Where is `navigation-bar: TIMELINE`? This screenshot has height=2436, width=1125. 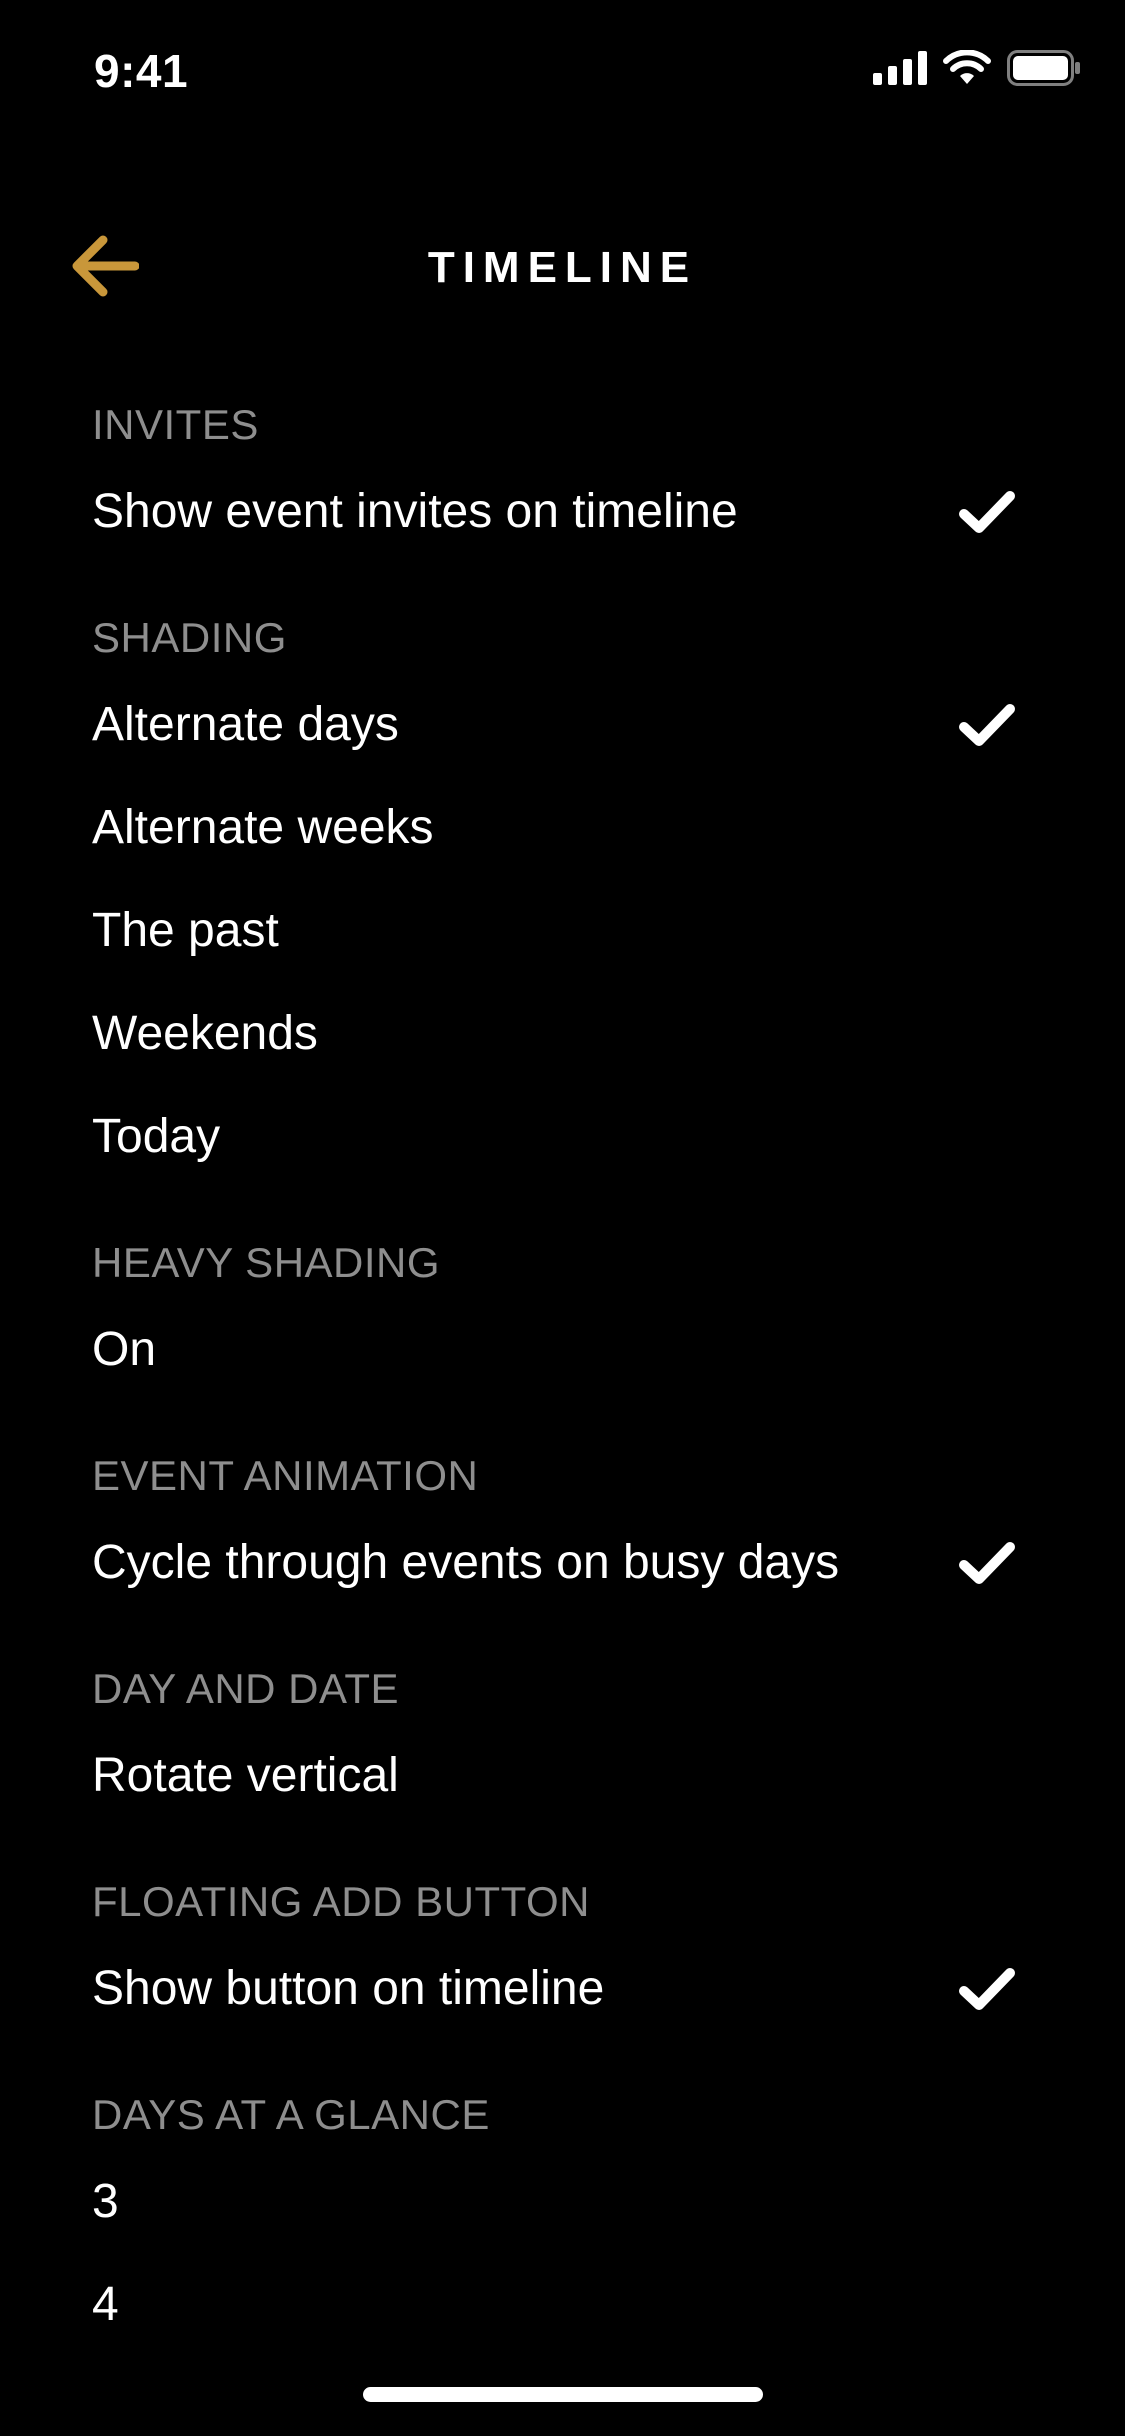
navigation-bar: TIMELINE is located at coordinates (562, 265).